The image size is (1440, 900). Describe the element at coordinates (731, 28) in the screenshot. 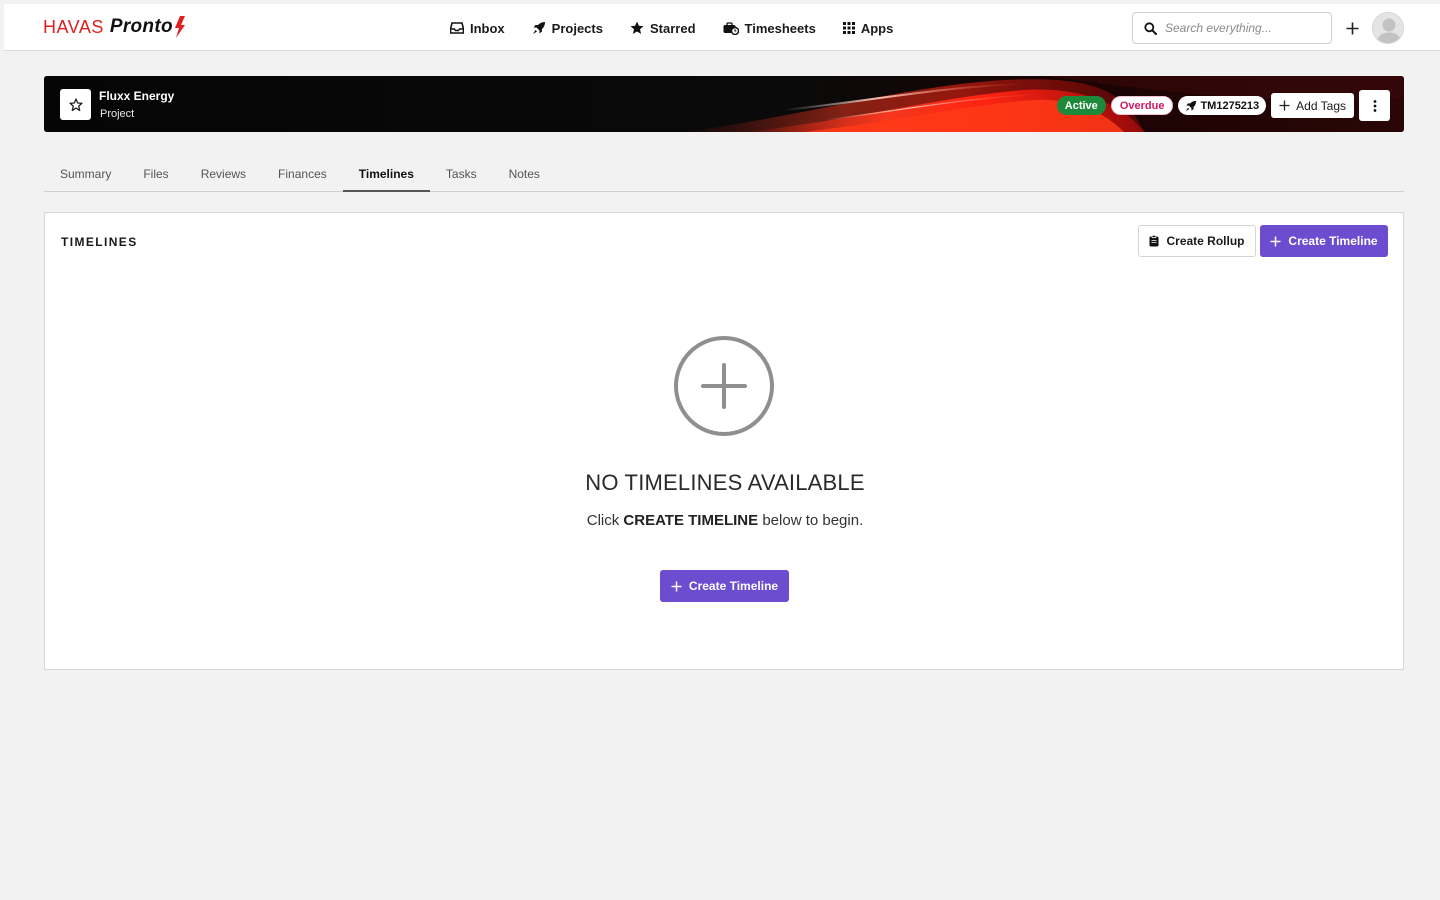

I see `timesheets-icon` at that location.